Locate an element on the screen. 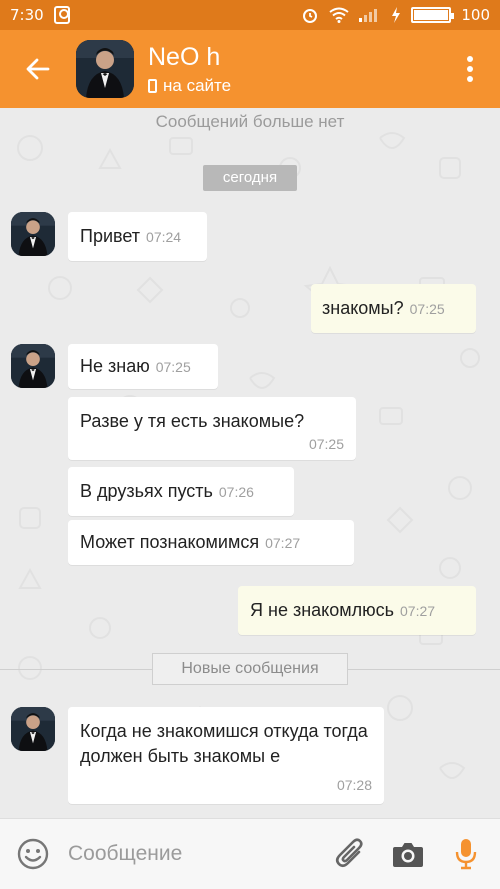 The image size is (500, 889). message-time: 07:26 is located at coordinates (236, 492).